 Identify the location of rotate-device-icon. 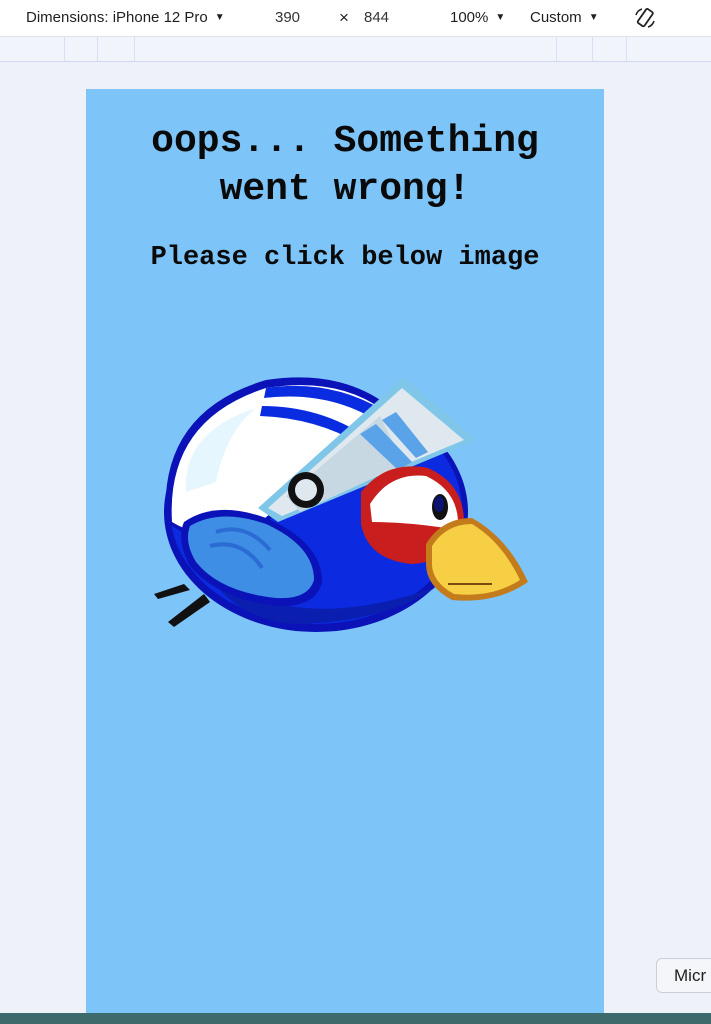
(645, 18).